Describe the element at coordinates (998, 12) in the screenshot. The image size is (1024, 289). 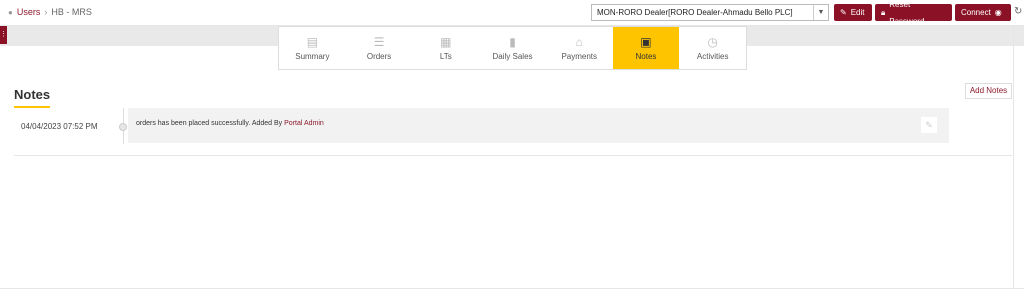
I see `connect-icon: ◉` at that location.